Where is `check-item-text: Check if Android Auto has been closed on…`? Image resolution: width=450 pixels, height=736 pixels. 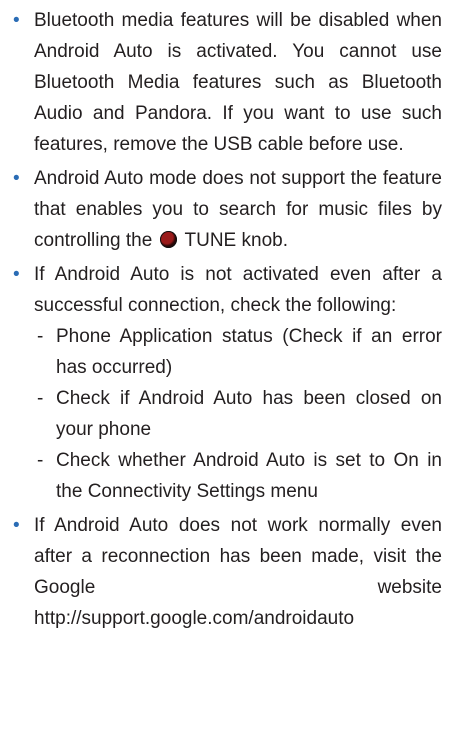 check-item-text: Check if Android Auto has been closed on… is located at coordinates (249, 414).